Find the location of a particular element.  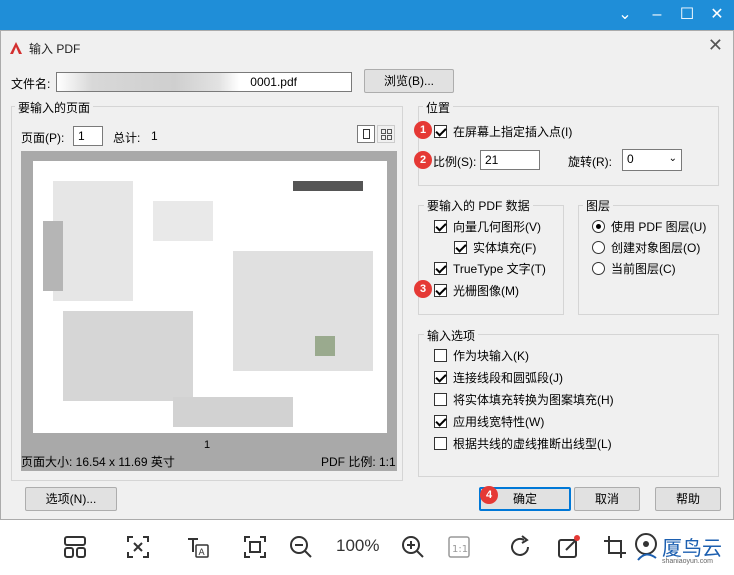

raster-image-checkbox: 光栅图像(M) is located at coordinates (476, 290).